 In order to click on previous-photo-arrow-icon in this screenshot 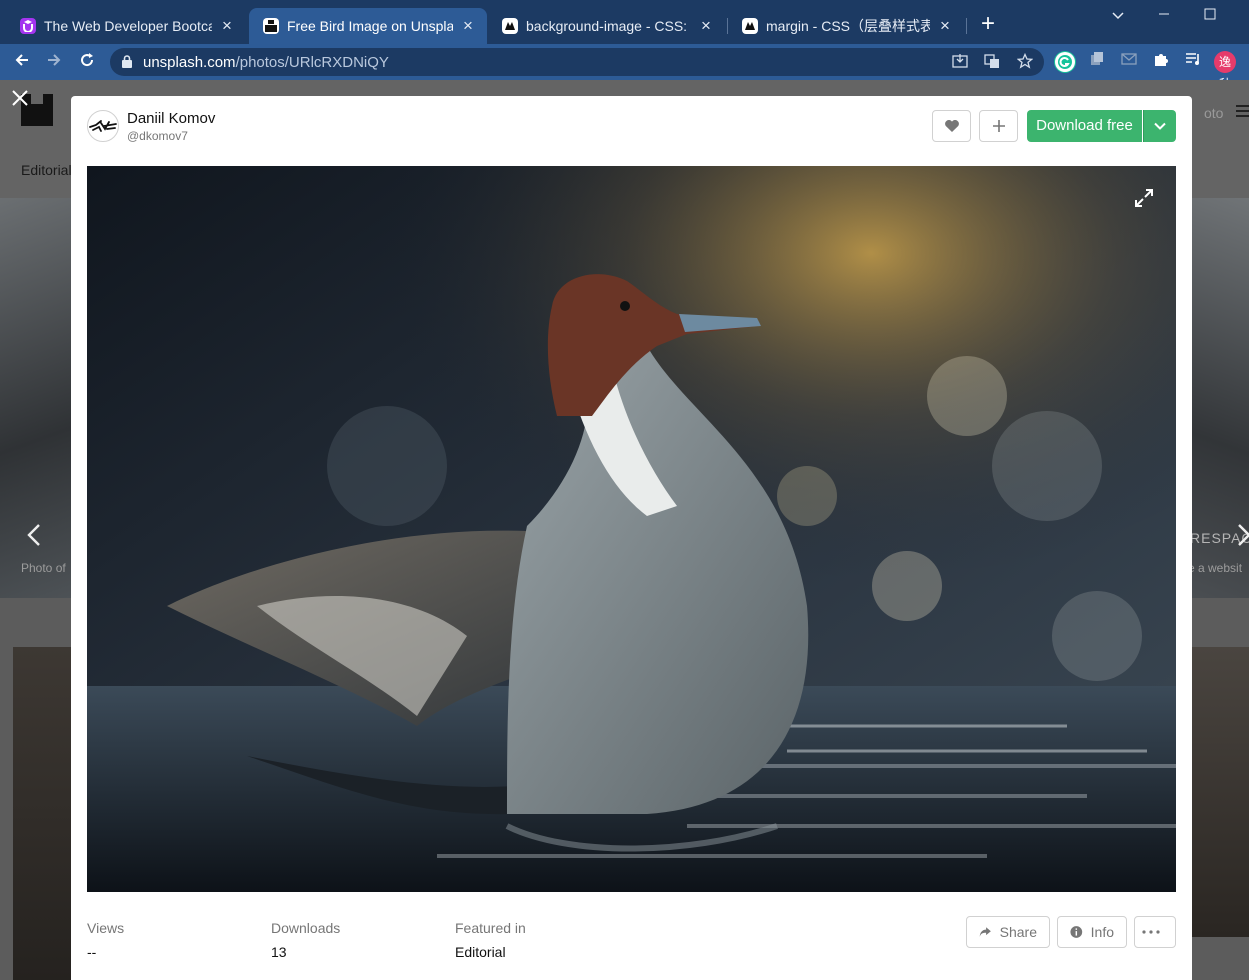, I will do `click(34, 536)`.